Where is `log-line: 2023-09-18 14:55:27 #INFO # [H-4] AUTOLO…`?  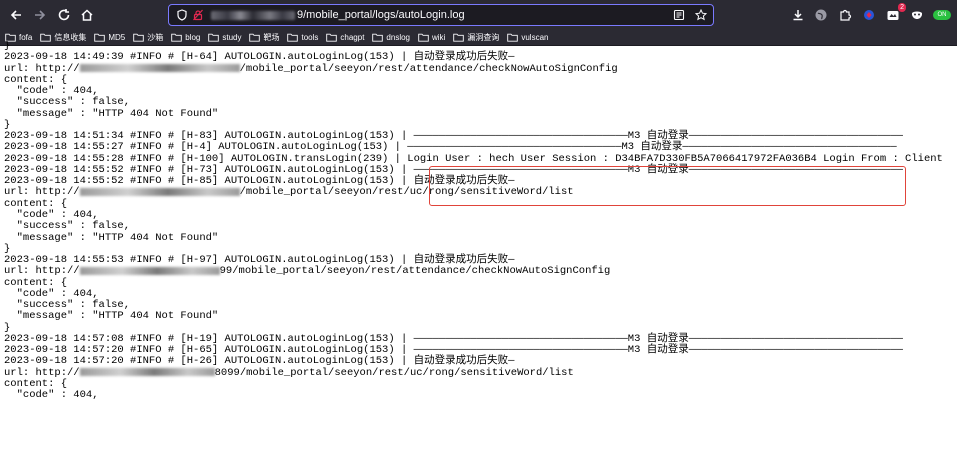 log-line: 2023-09-18 14:55:27 #INFO # [H-4] AUTOLO… is located at coordinates (450, 147).